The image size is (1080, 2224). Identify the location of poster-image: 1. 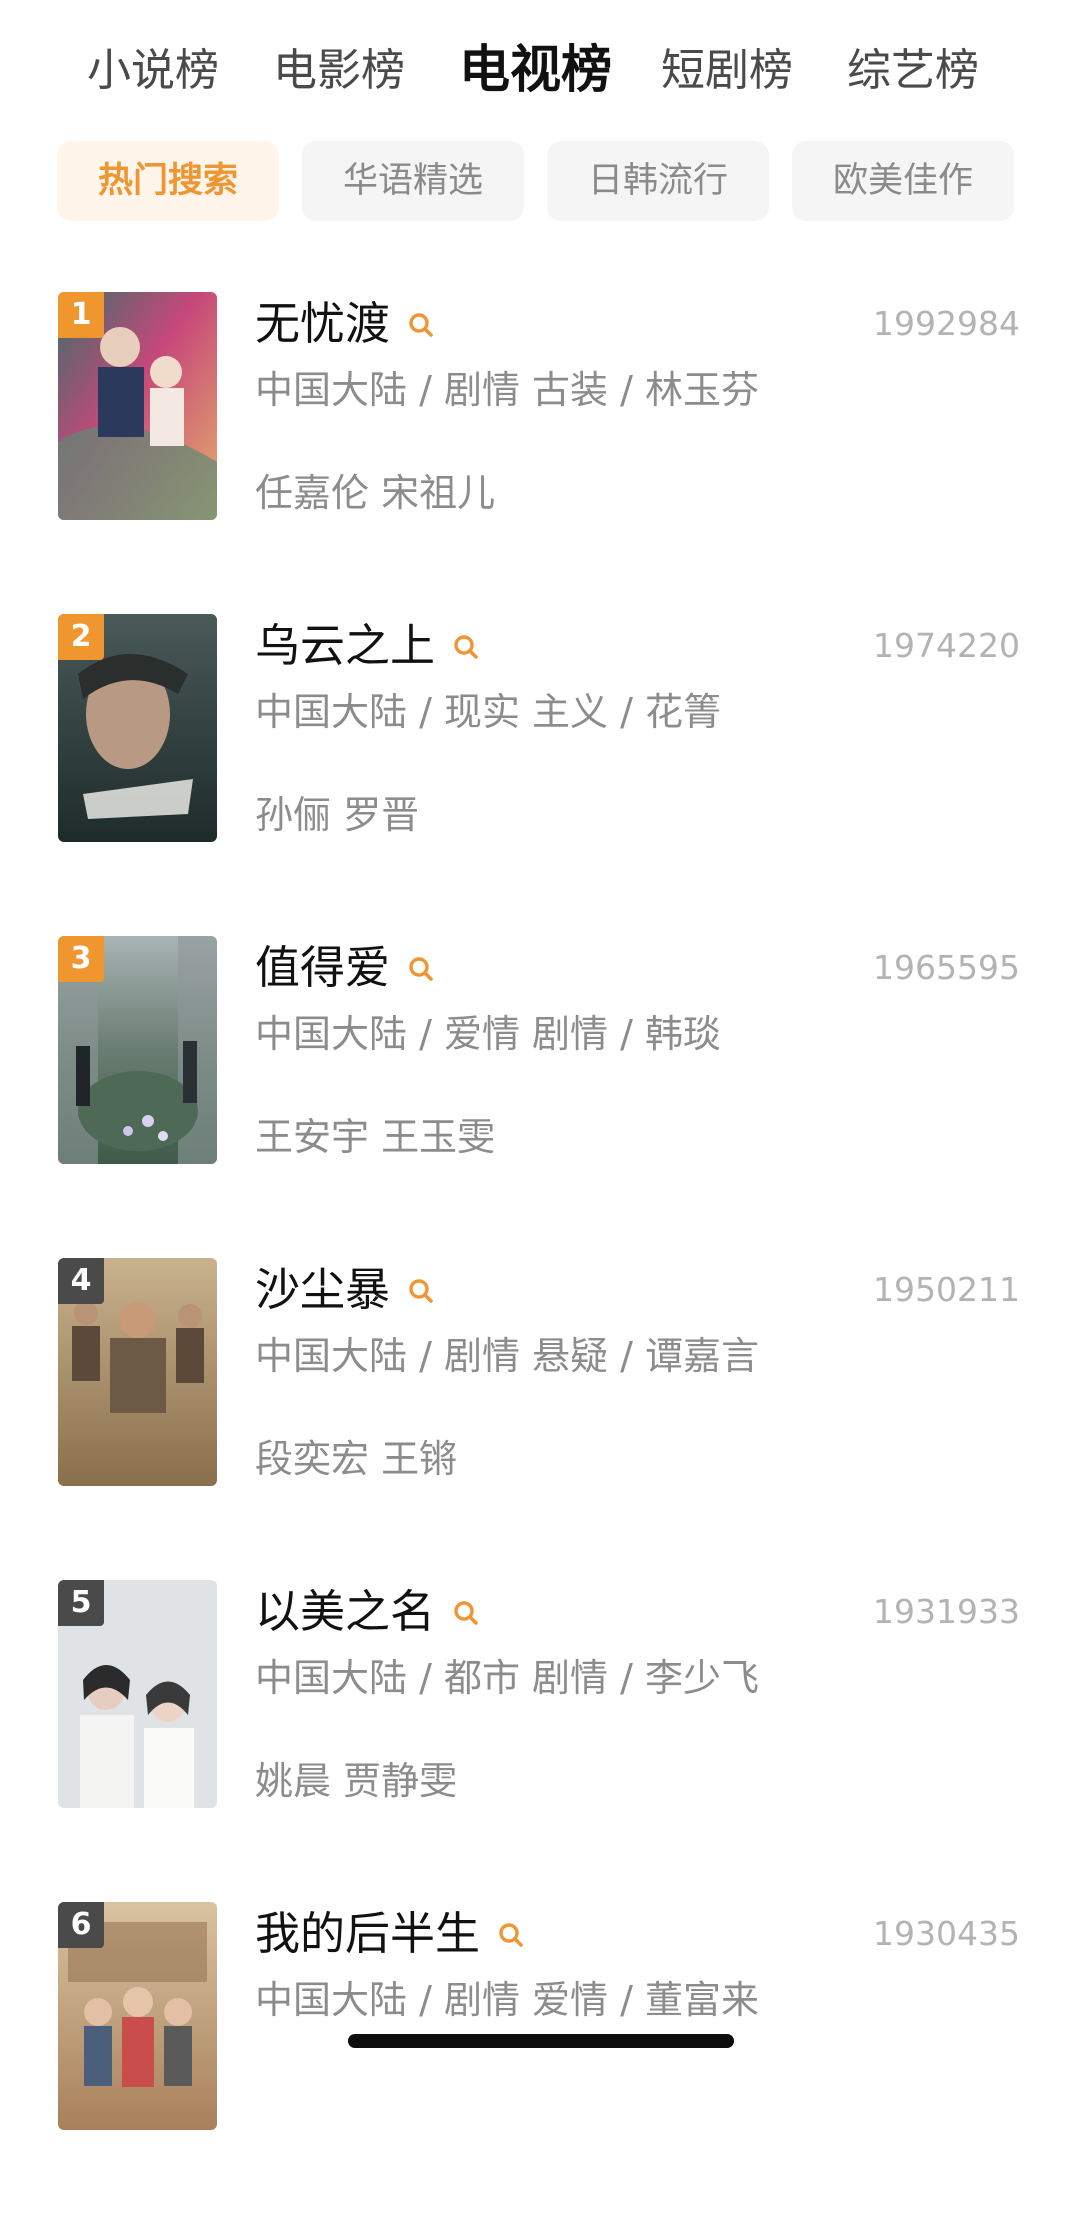
(137, 406).